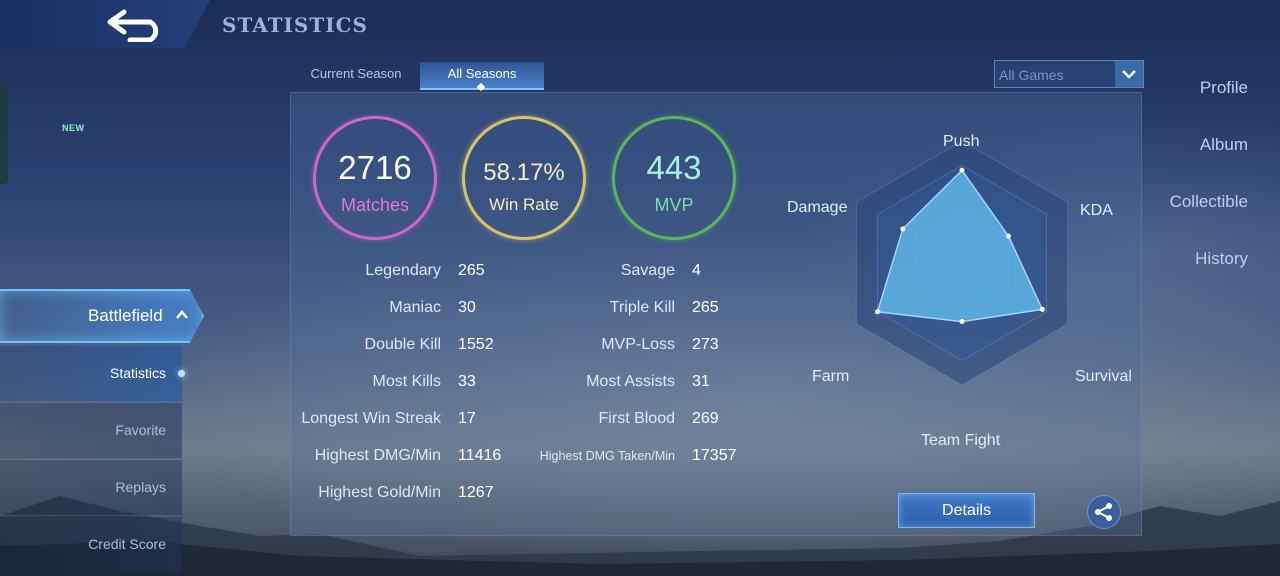 The width and height of the screenshot is (1280, 576). I want to click on share-icon, so click(1103, 512).